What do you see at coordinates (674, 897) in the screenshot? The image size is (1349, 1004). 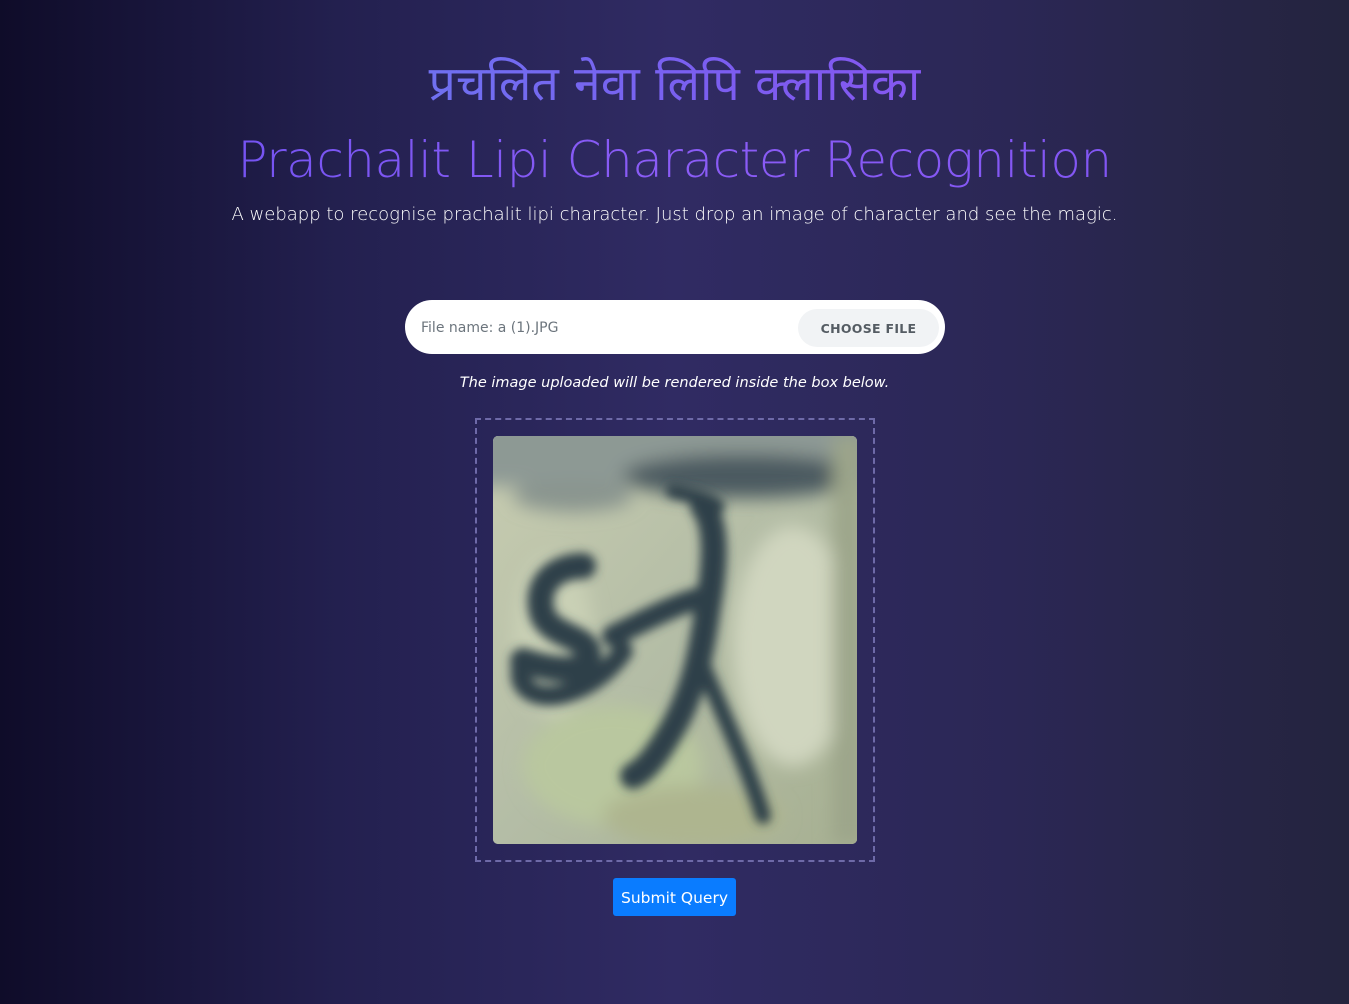 I see `submit-query-button: Submit Query` at bounding box center [674, 897].